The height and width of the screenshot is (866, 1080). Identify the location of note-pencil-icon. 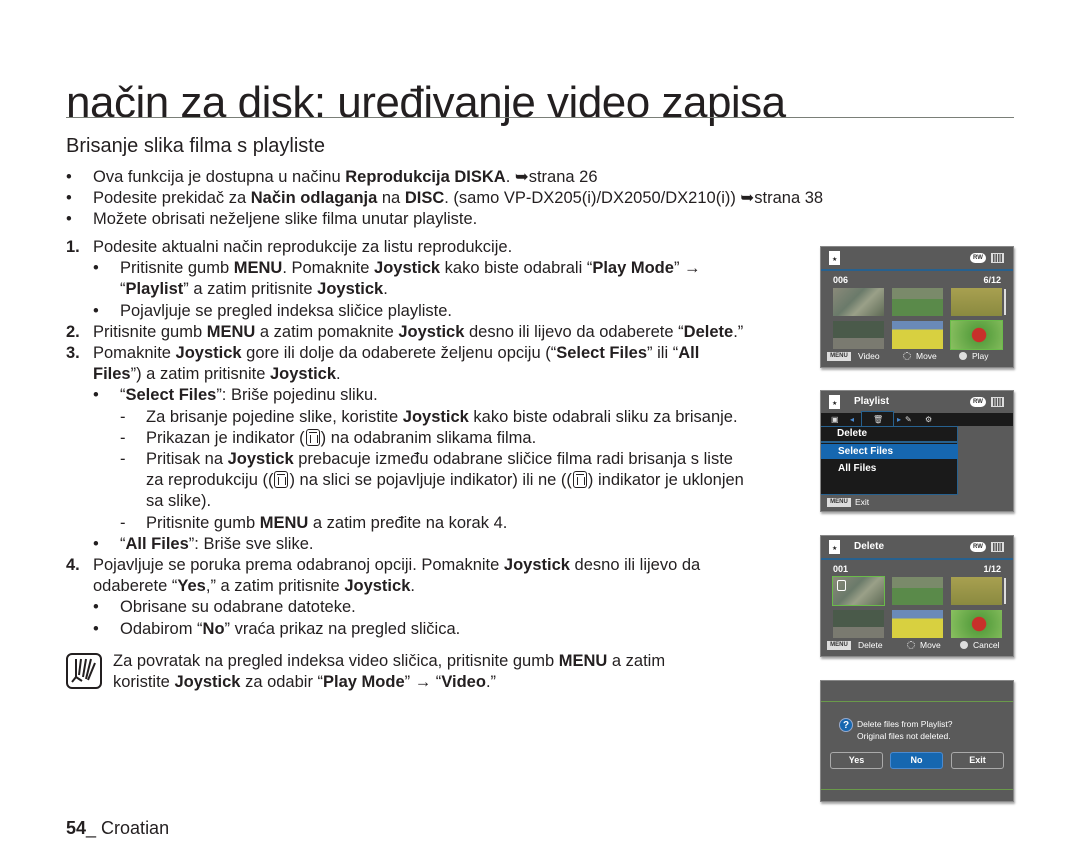
(84, 671).